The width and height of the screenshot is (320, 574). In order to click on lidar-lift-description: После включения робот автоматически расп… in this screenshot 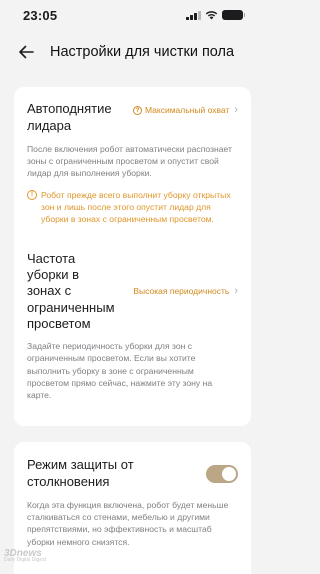, I will do `click(129, 161)`.